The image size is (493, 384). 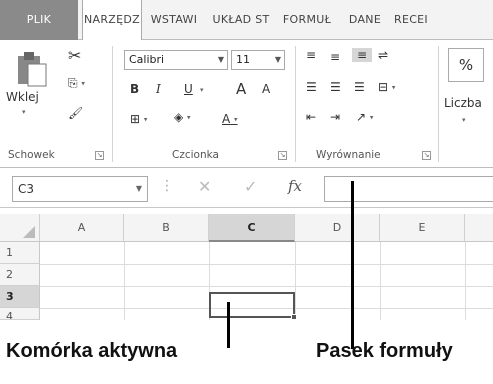 I want to click on tab-review: RECEI, so click(x=441, y=20).